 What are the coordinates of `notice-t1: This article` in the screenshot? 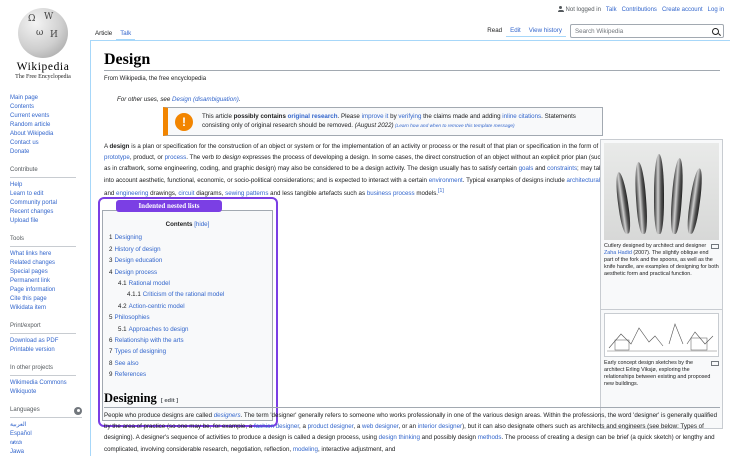 It's located at (218, 116).